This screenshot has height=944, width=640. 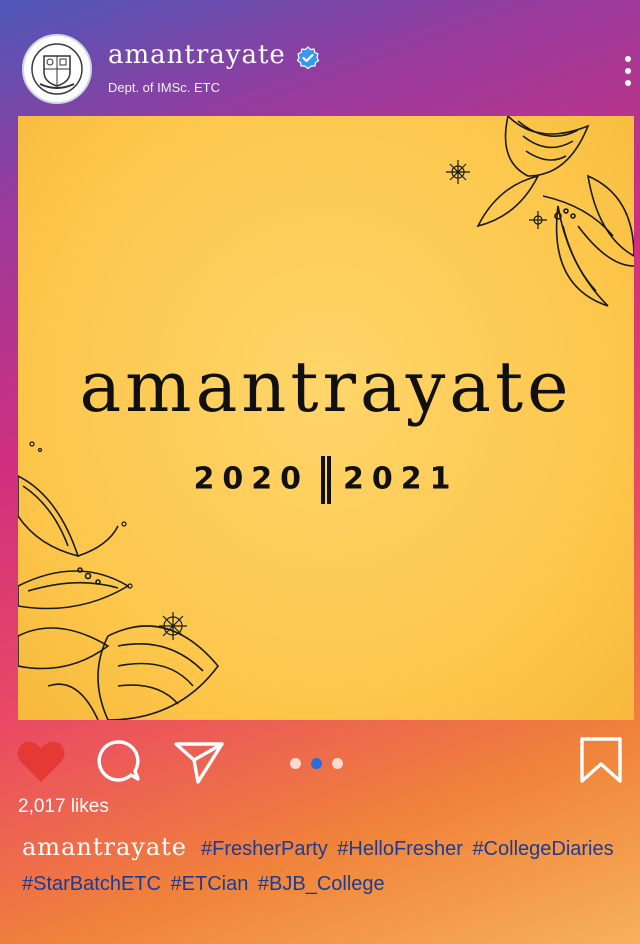 What do you see at coordinates (210, 884) in the screenshot?
I see `hashtag: #ETCian` at bounding box center [210, 884].